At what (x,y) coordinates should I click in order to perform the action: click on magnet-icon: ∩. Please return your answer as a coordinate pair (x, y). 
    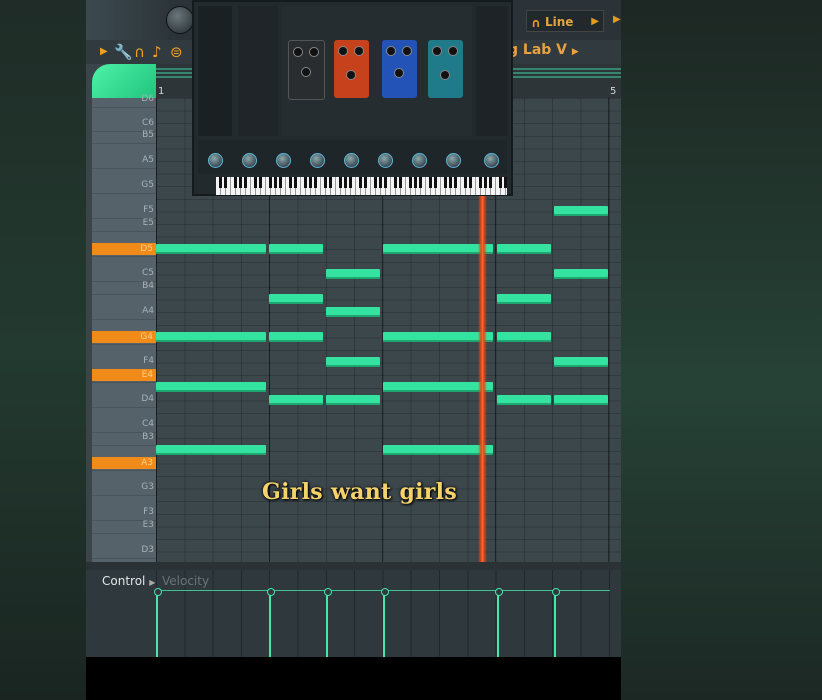
    Looking at the image, I should click on (139, 52).